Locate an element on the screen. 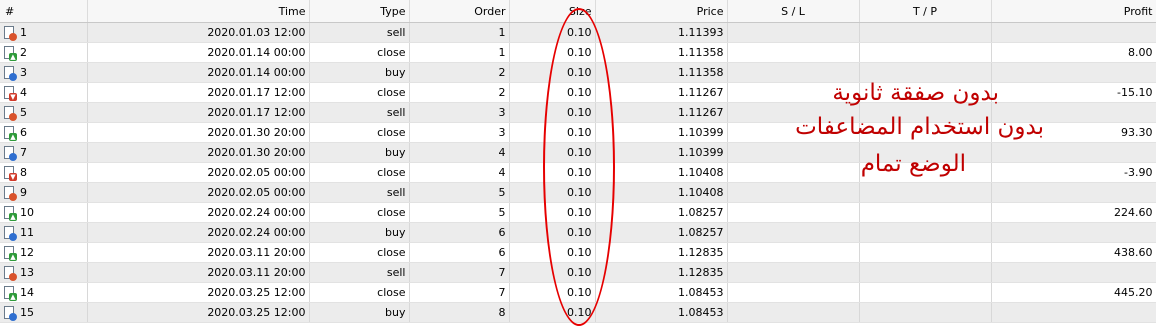 This screenshot has height=326, width=1156. table-row: ▲ 6 2020.01.30 20:00 close 3 0.10 1.10399 93.30 is located at coordinates (578, 132).